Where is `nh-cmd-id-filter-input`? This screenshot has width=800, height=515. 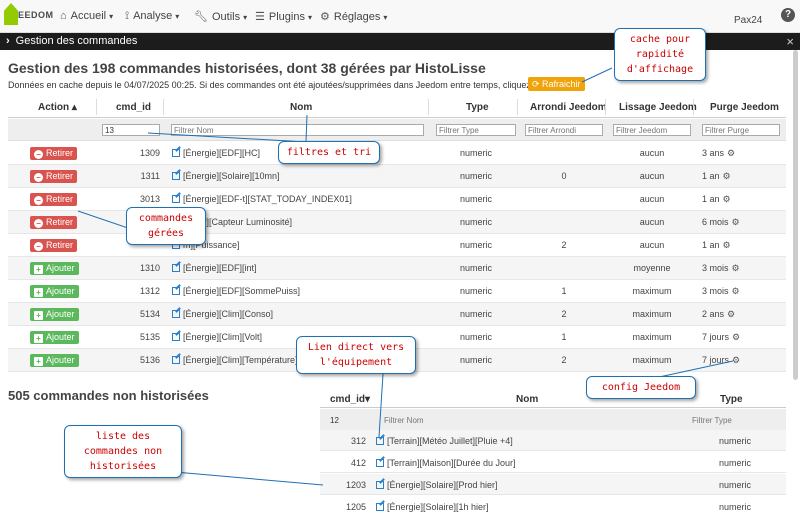 nh-cmd-id-filter-input is located at coordinates (343, 420).